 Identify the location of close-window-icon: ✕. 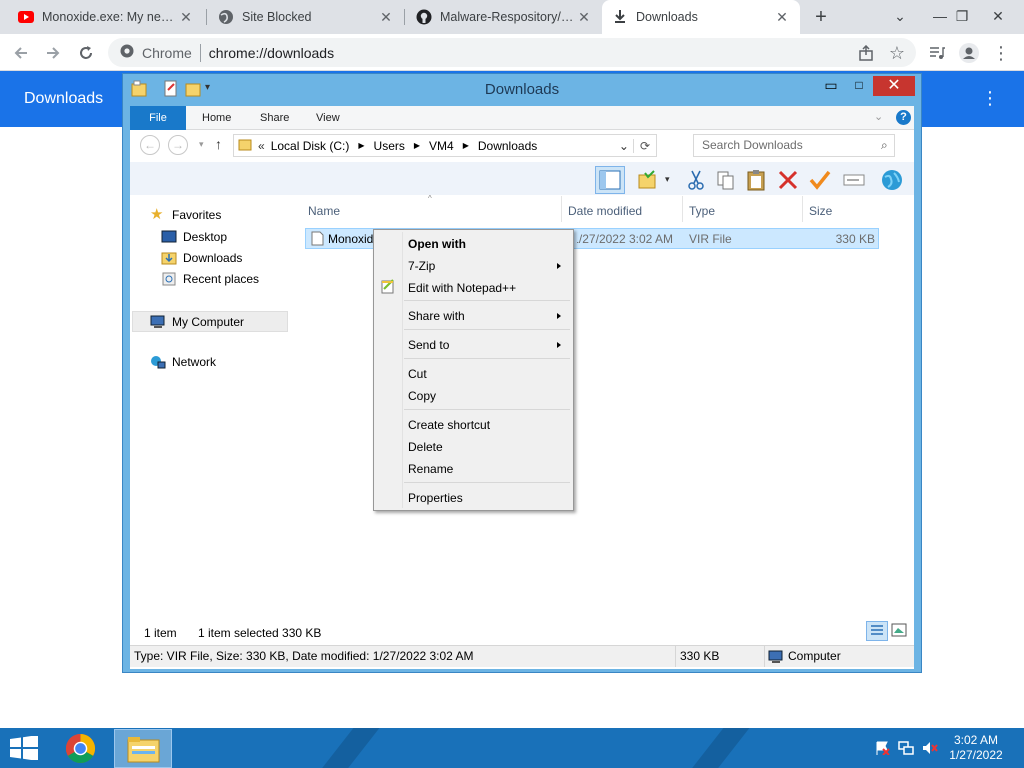
(998, 17).